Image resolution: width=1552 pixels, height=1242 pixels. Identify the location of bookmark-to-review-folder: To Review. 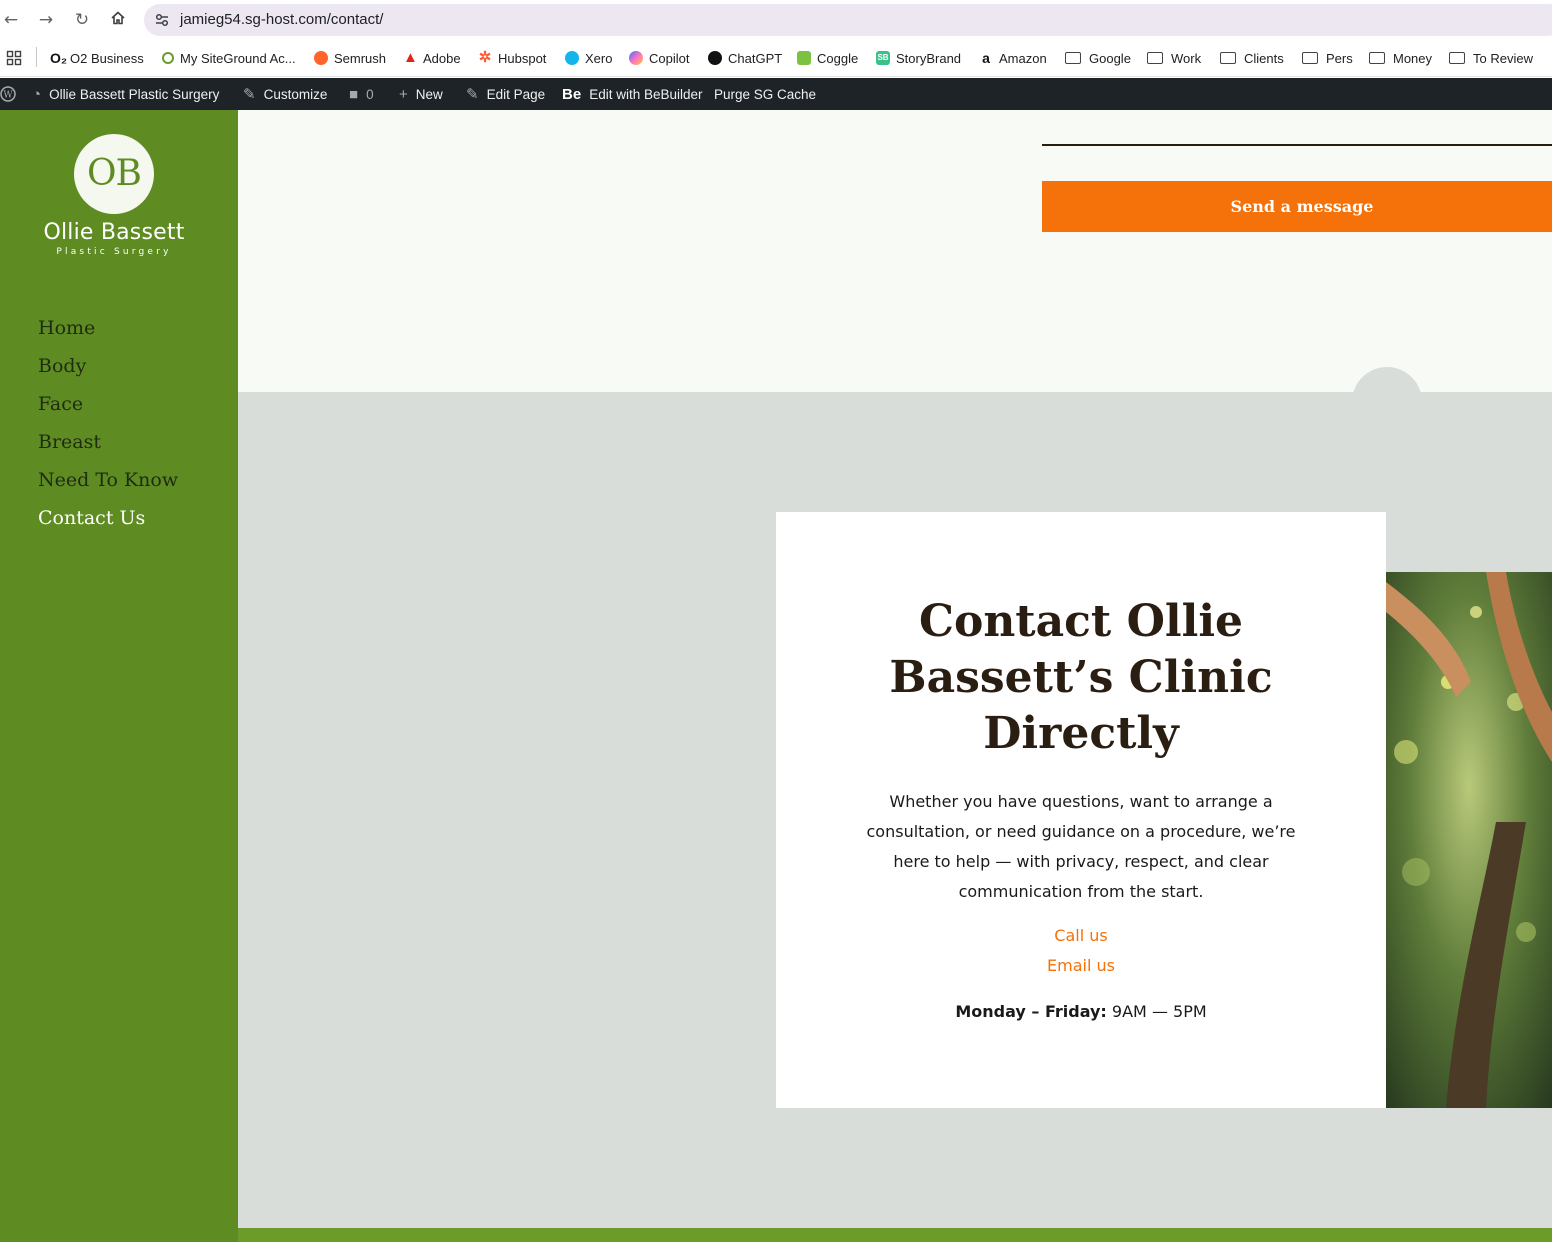
(1491, 58).